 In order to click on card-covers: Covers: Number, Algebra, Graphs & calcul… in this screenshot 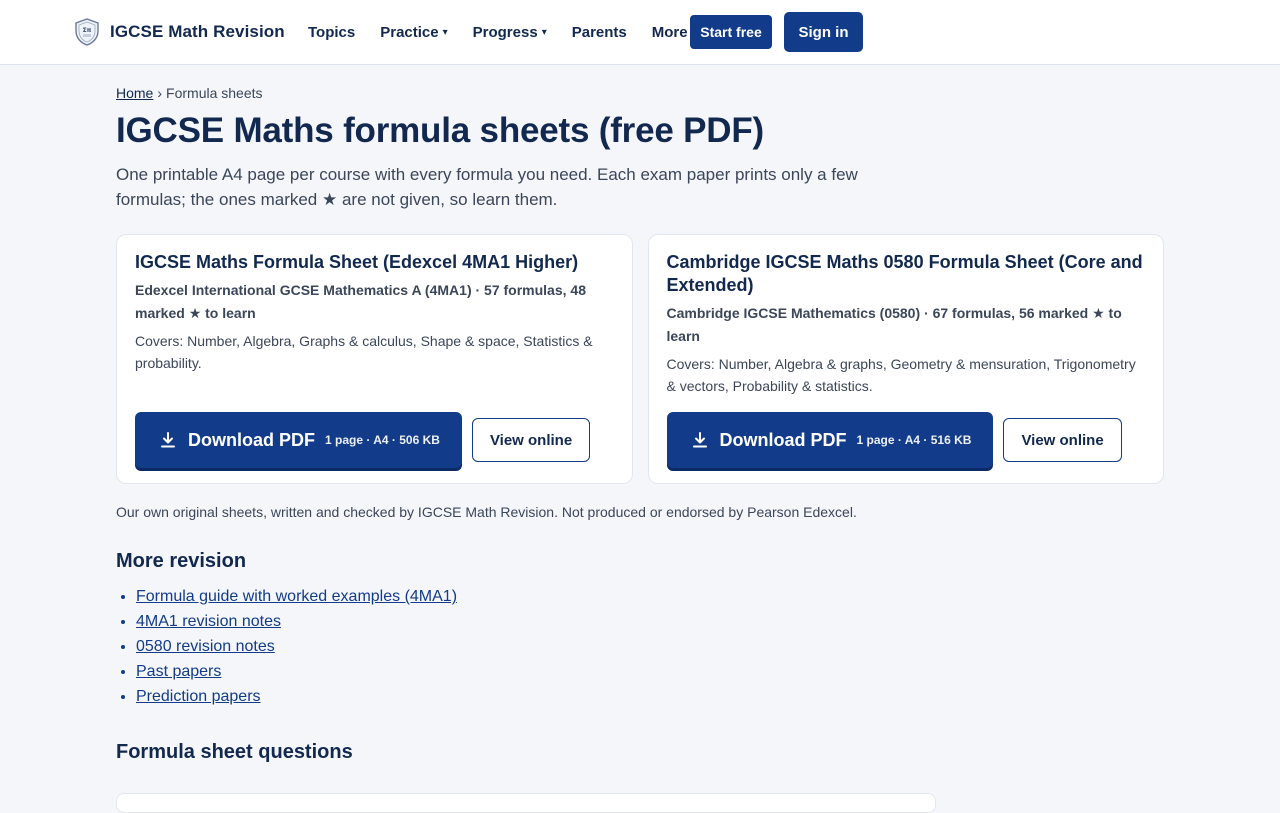, I will do `click(364, 352)`.